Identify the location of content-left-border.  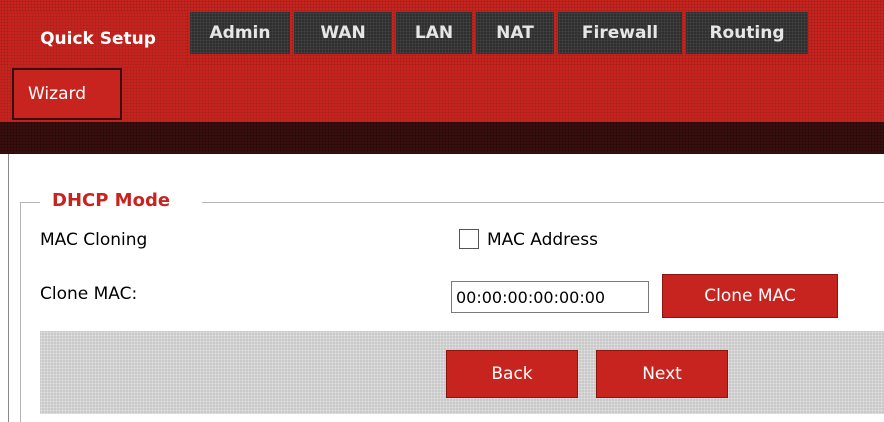
(8, 288).